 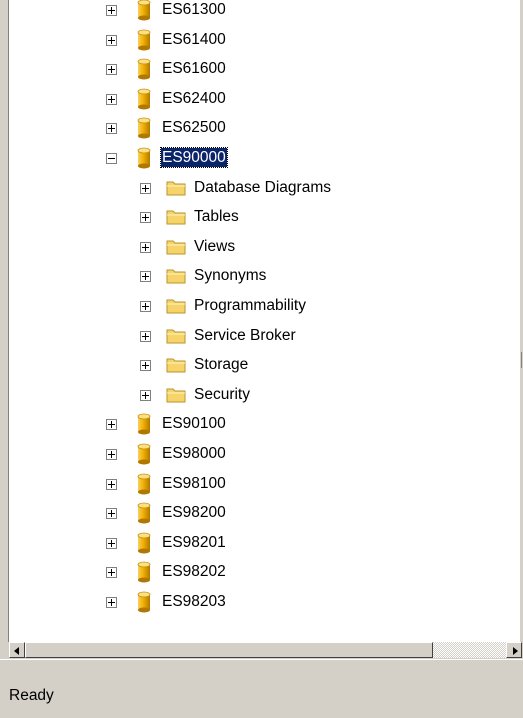 What do you see at coordinates (296, 72) in the screenshot?
I see `tree-node-database: ES61600` at bounding box center [296, 72].